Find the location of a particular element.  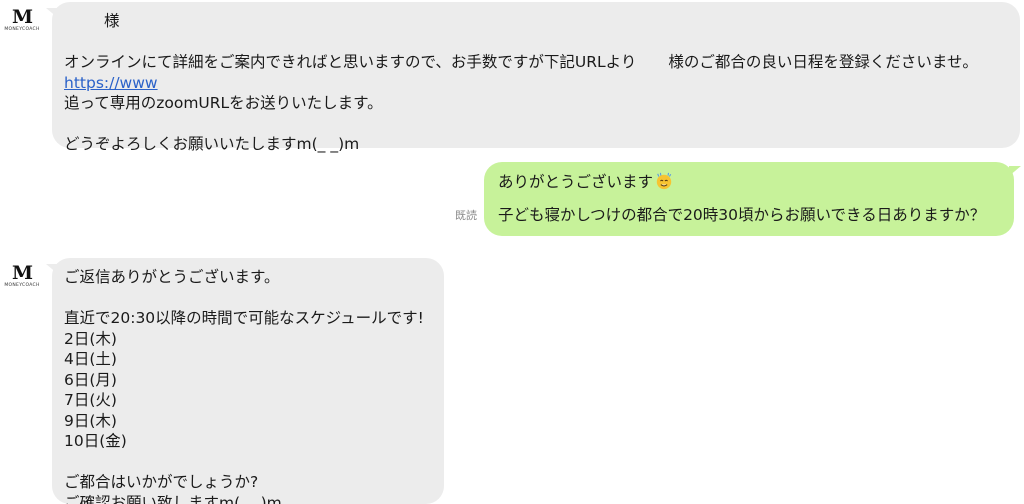

message-text: オンラインにて詳細をご案内できればと思いますので、お手数ですが下記URLより is located at coordinates (350, 62).